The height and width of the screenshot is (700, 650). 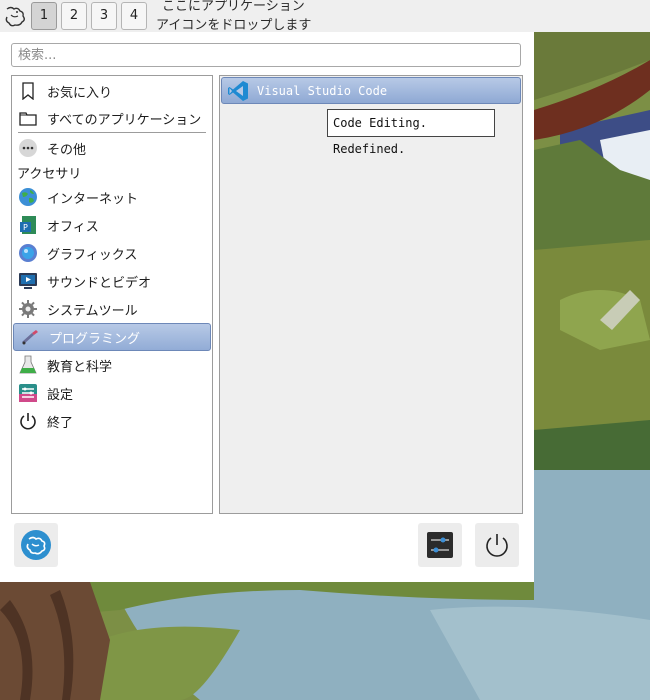 What do you see at coordinates (124, 120) in the screenshot?
I see `category-label: すべてのアプリケーション` at bounding box center [124, 120].